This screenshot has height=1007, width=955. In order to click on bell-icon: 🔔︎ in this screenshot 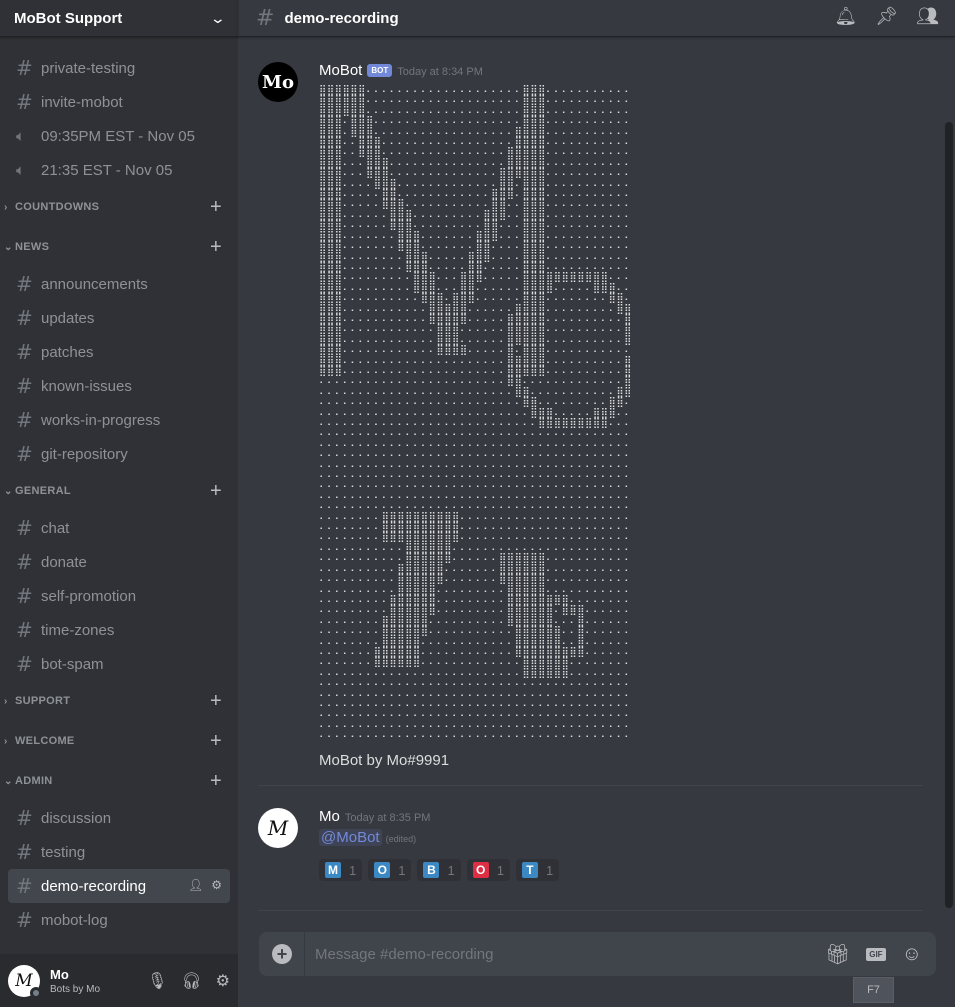, I will do `click(845, 16)`.